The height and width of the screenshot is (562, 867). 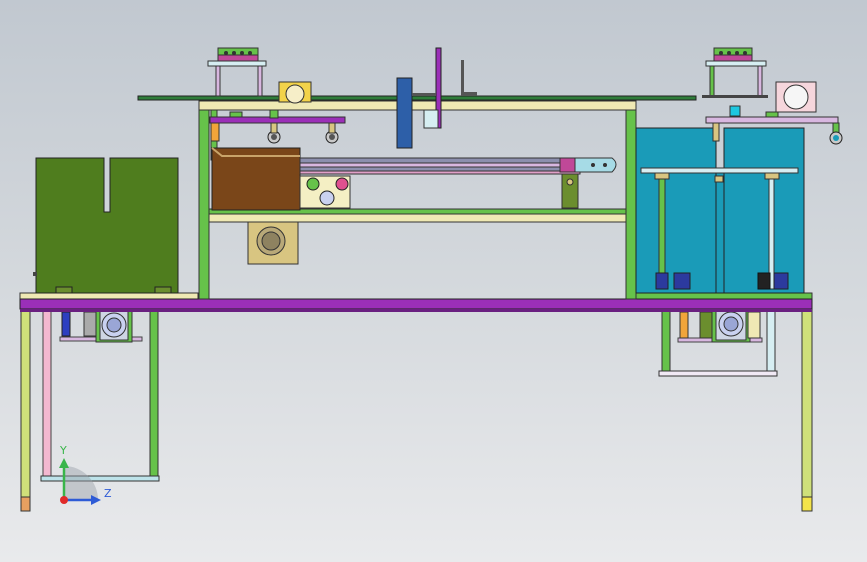 What do you see at coordinates (416, 302) in the screenshot?
I see `table-top` at bounding box center [416, 302].